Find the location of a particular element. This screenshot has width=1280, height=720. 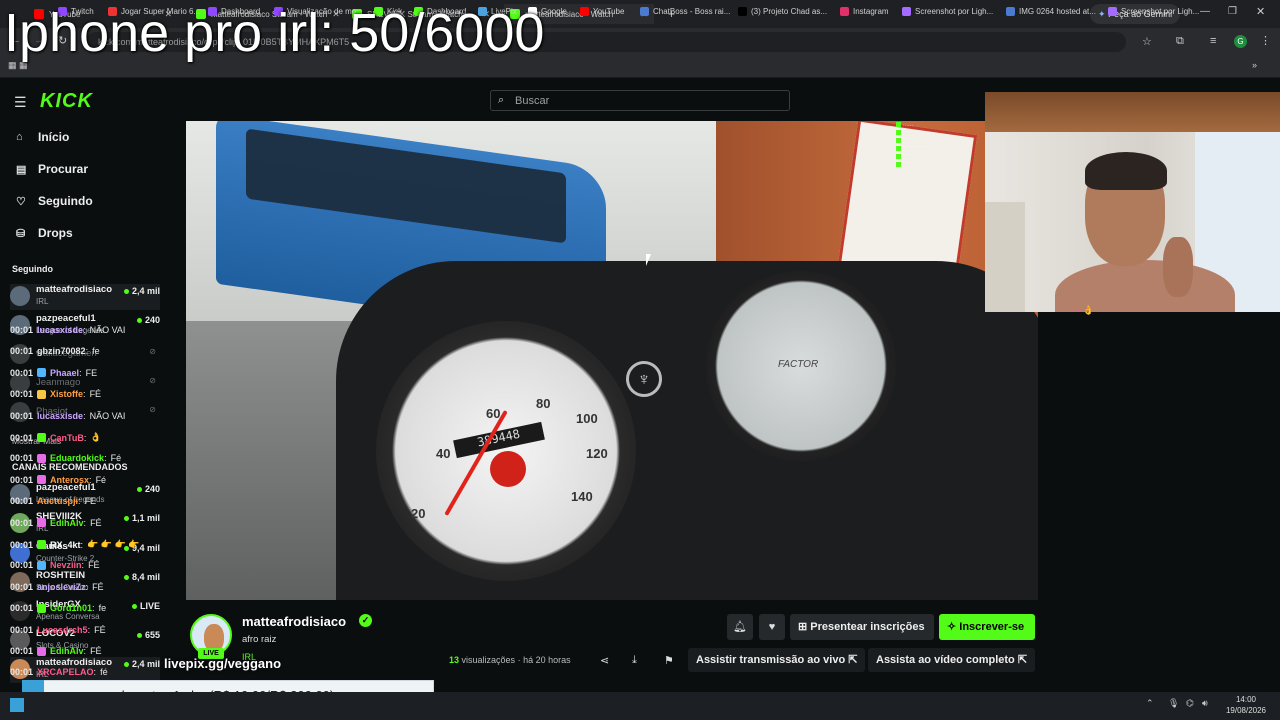

browser-menu-icon: ⋮ is located at coordinates (1265, 40).